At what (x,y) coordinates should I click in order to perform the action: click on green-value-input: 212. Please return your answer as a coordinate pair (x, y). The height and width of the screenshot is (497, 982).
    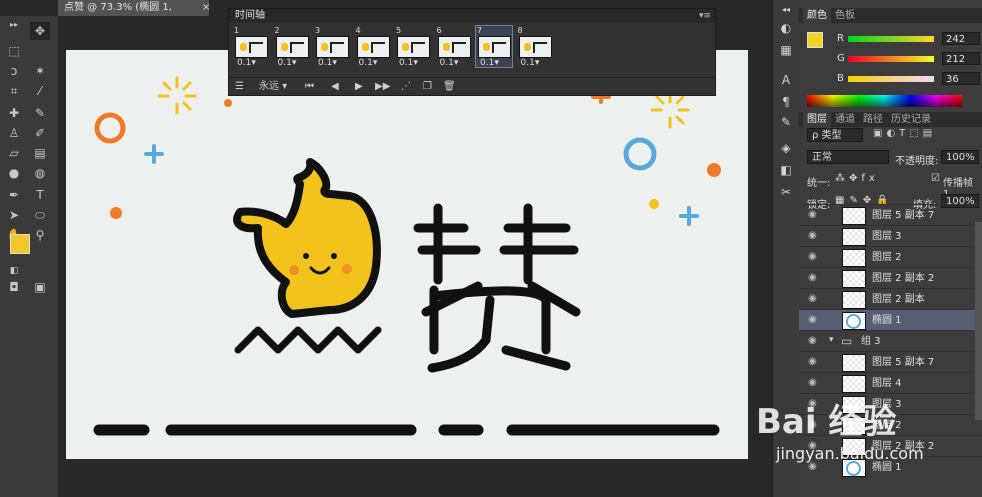
    Looking at the image, I should click on (961, 58).